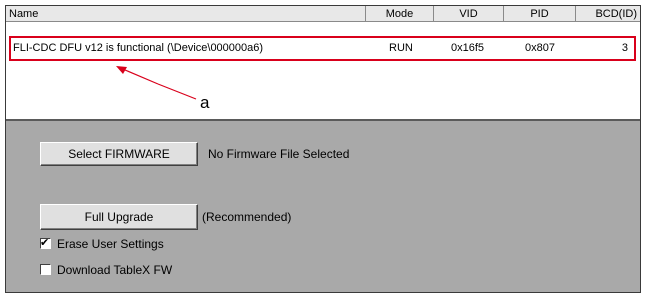  I want to click on erase-user-settings-option: ✔ Erase User Settings, so click(102, 244).